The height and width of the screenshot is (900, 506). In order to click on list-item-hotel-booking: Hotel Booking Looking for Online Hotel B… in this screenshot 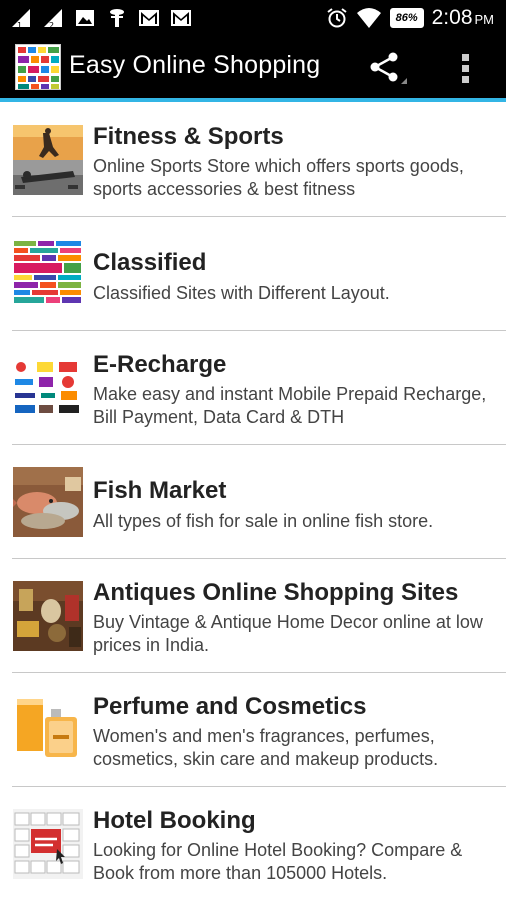, I will do `click(253, 843)`.